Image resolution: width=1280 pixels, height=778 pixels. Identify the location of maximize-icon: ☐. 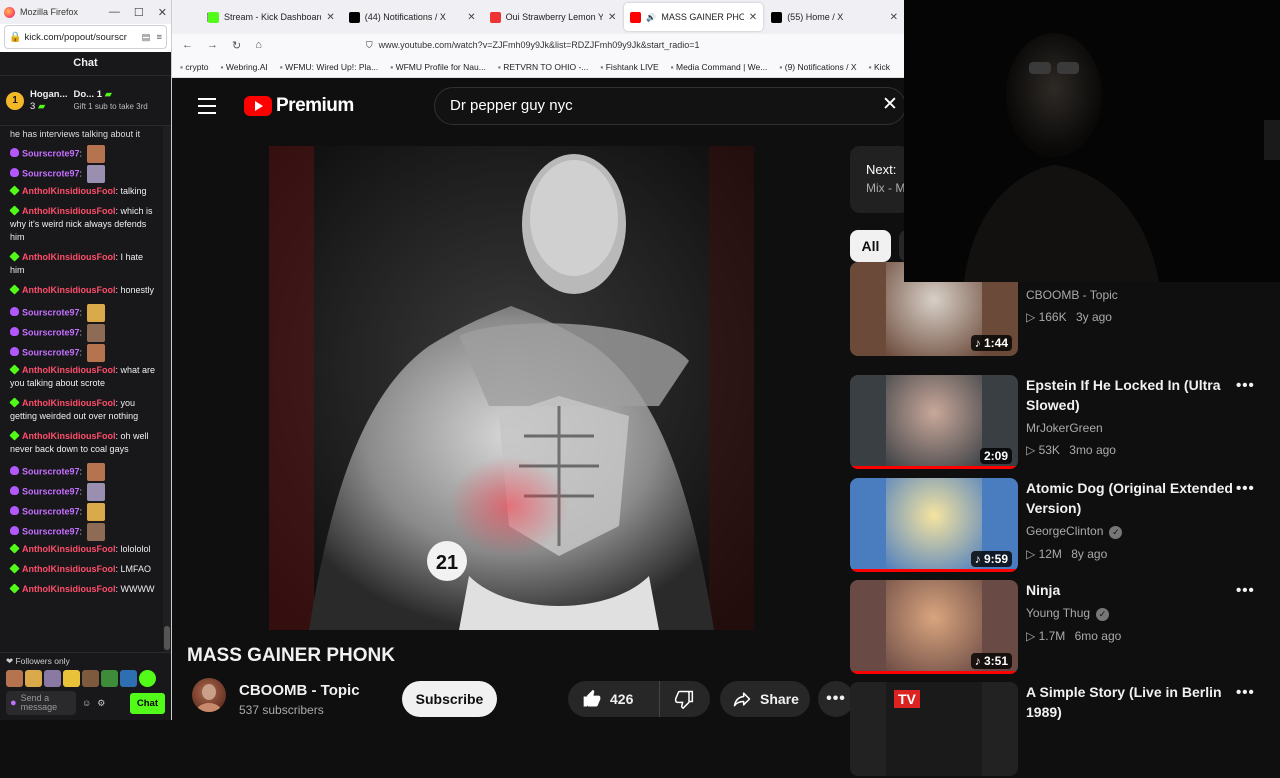
(139, 12).